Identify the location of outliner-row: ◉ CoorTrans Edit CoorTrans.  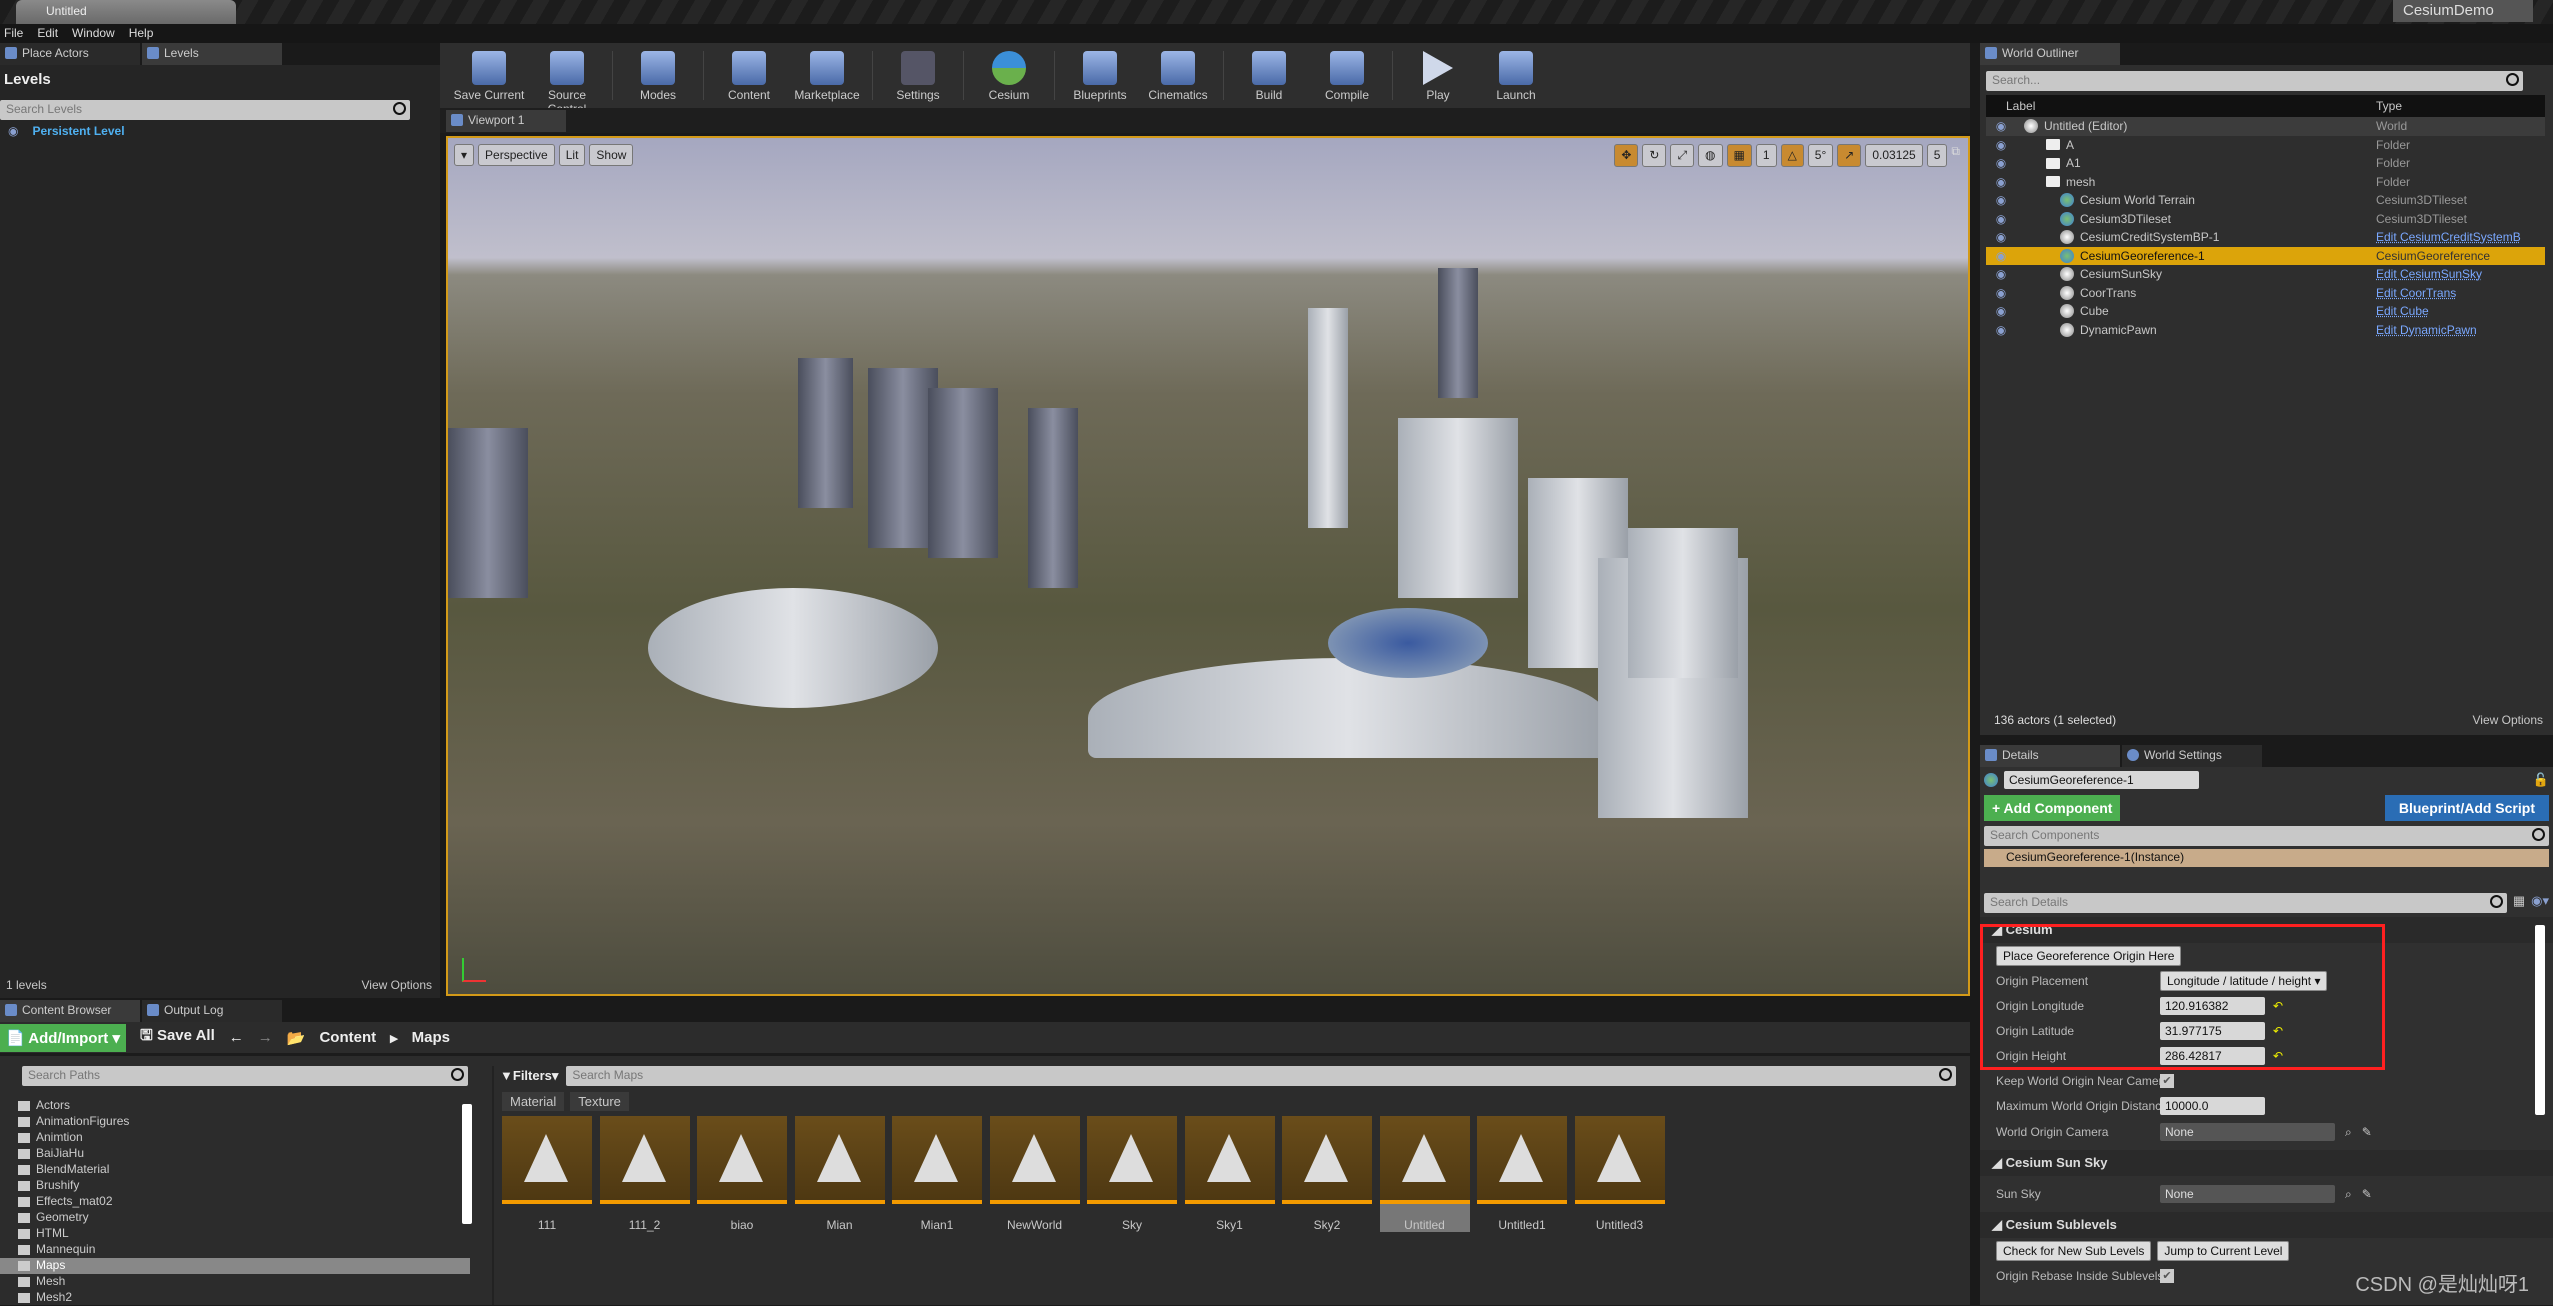
(2265, 293).